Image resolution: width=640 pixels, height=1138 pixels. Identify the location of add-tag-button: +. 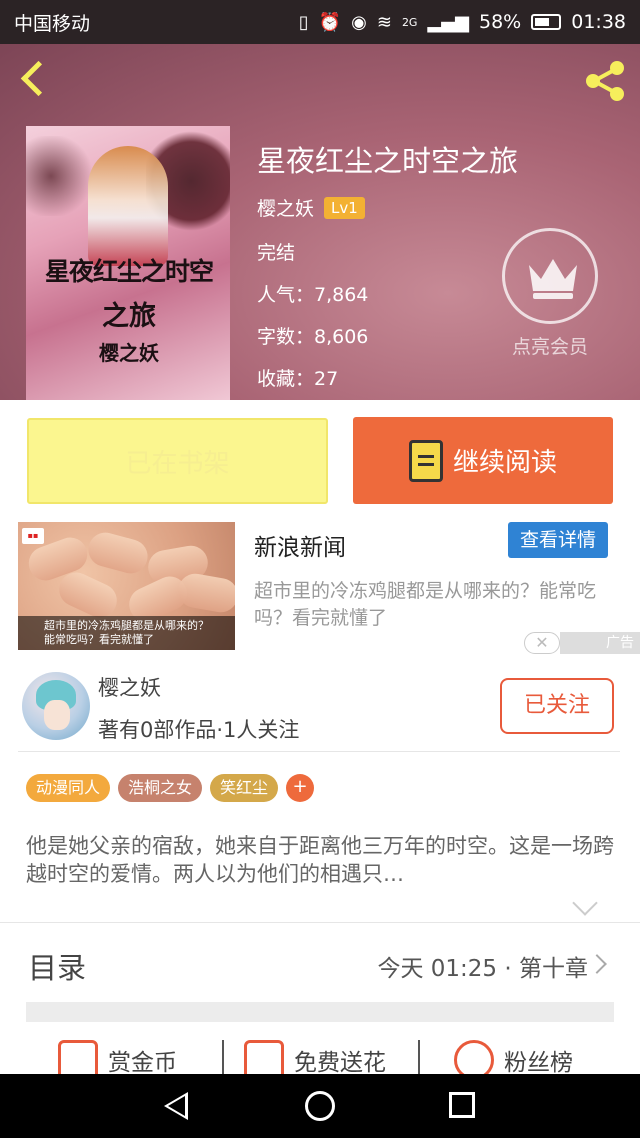
(300, 788).